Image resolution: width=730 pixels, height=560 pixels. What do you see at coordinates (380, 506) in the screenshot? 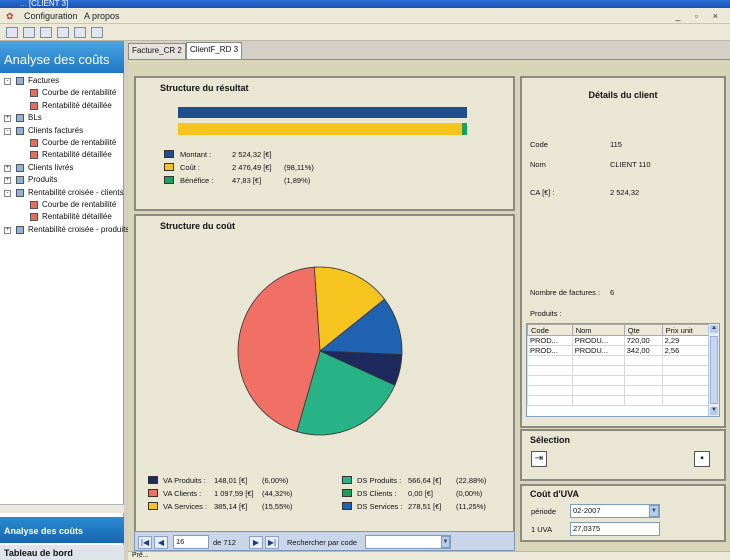
I see `cost-legend-label: DS Services :` at bounding box center [380, 506].